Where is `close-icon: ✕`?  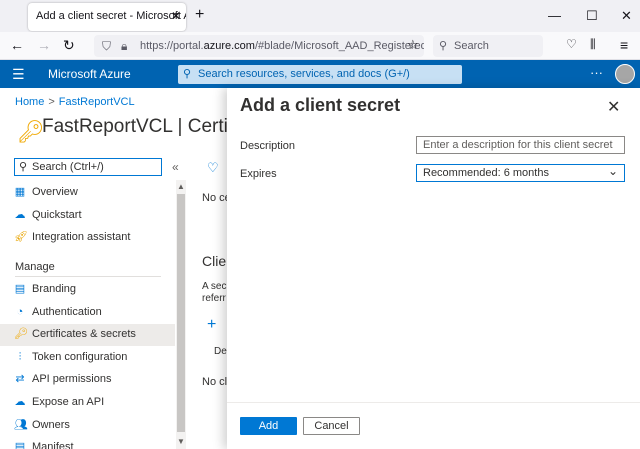 close-icon: ✕ is located at coordinates (613, 107).